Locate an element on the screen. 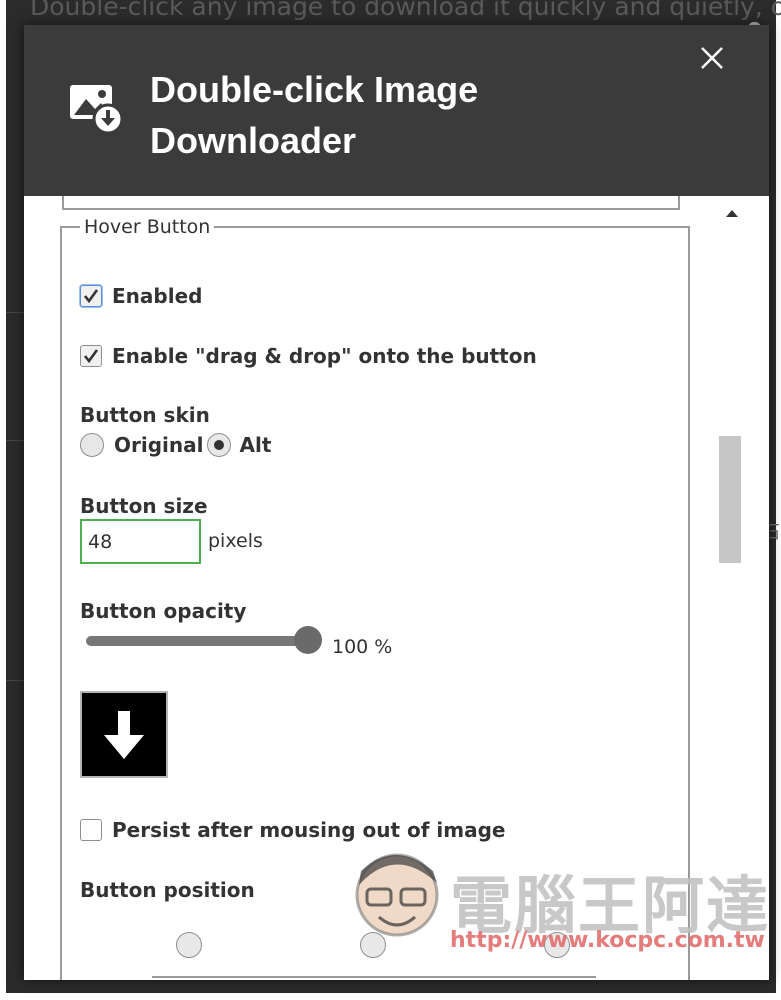  previous-fieldset is located at coordinates (371, 203).